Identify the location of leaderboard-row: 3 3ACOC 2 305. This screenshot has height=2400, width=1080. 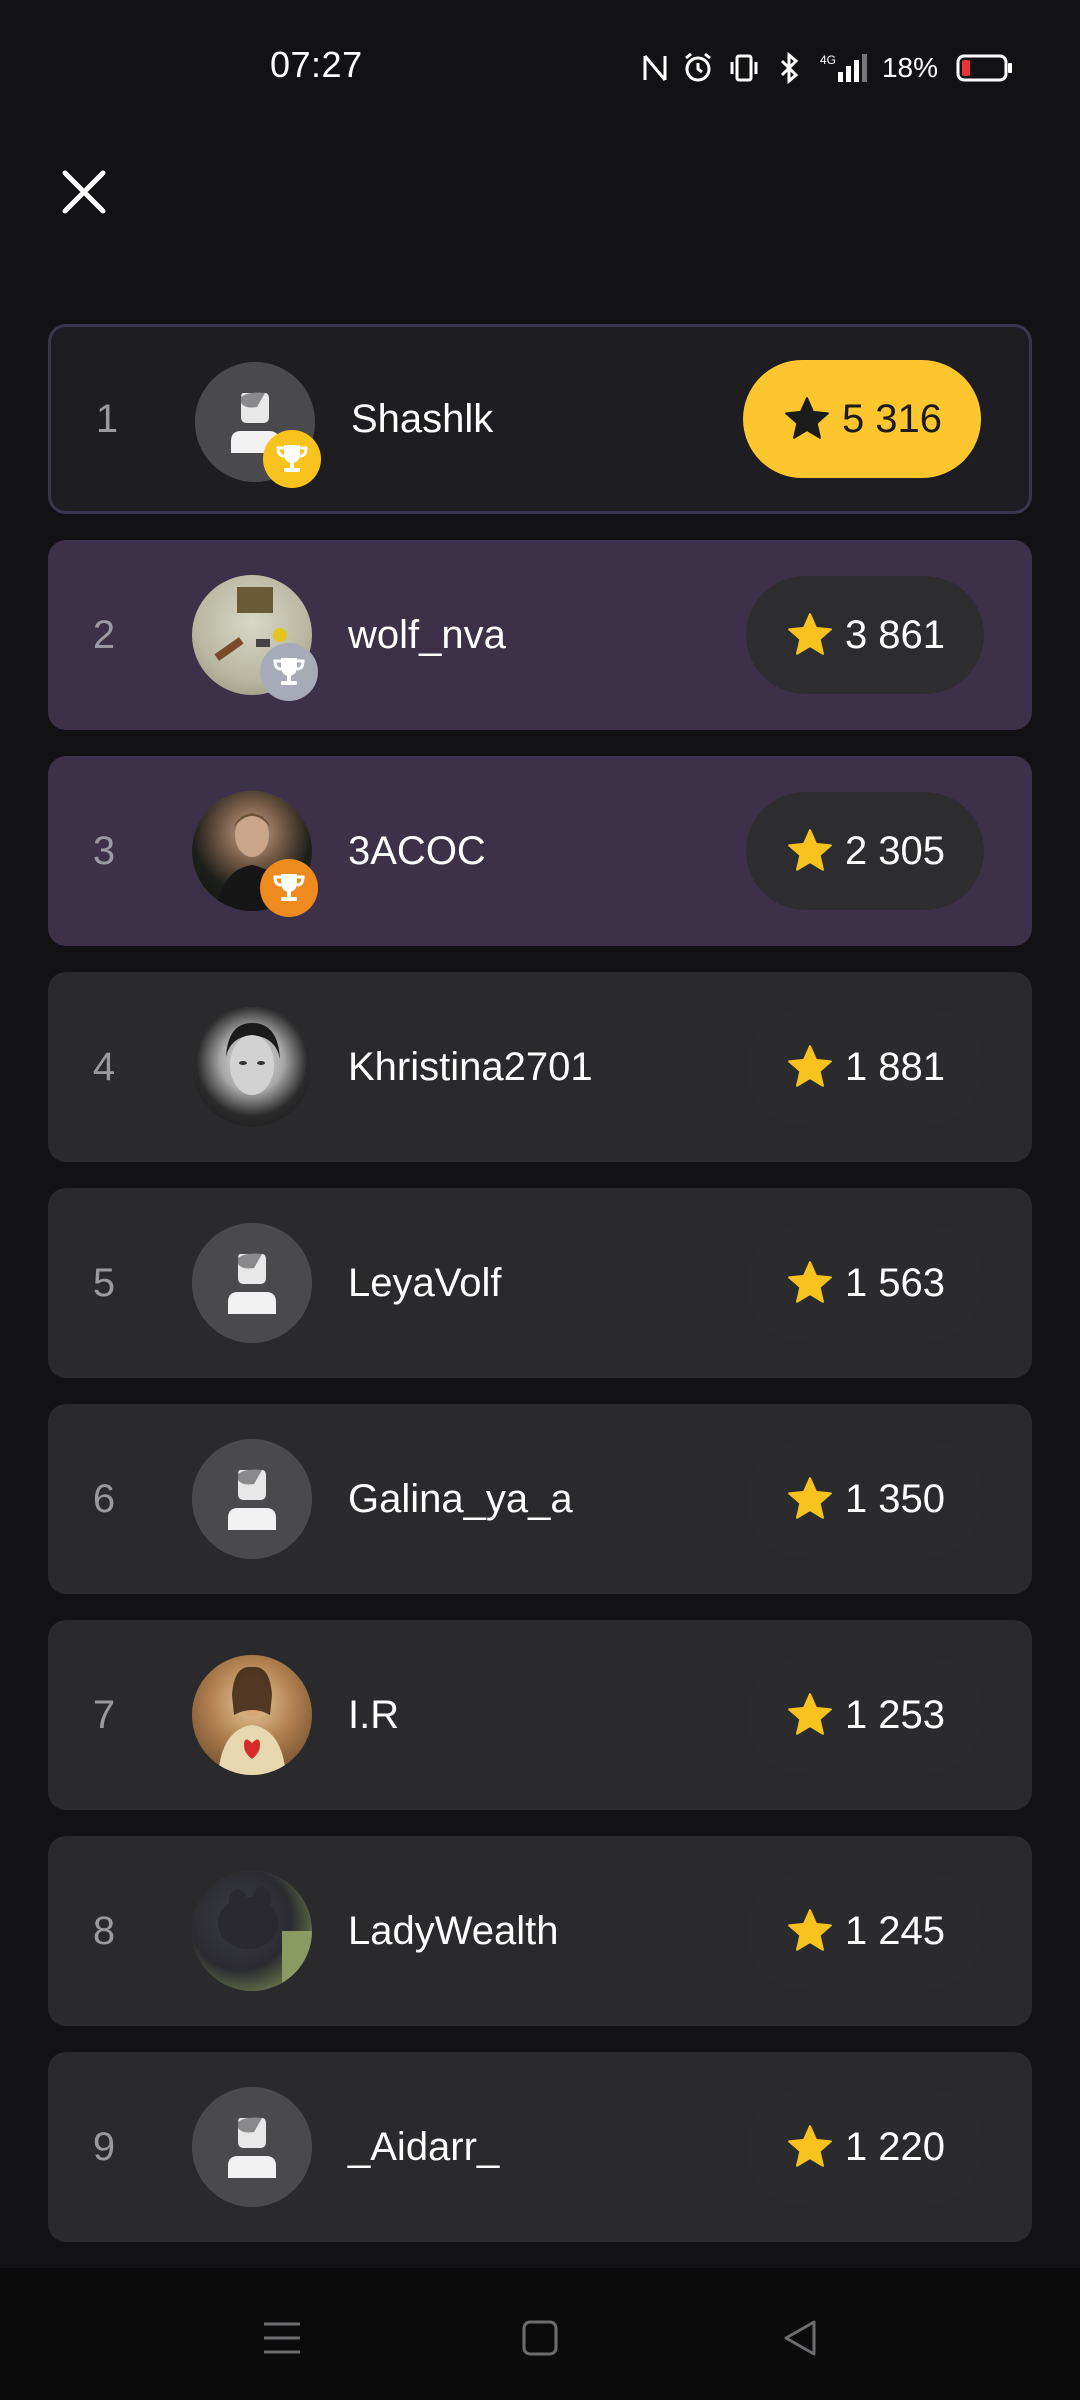
(540, 851).